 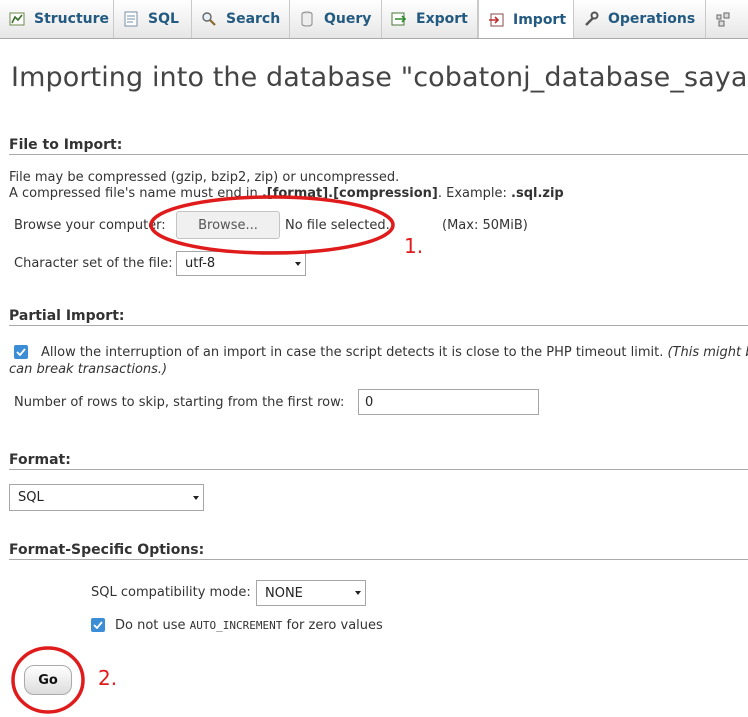 What do you see at coordinates (40, 460) in the screenshot?
I see `format-heading: Format:` at bounding box center [40, 460].